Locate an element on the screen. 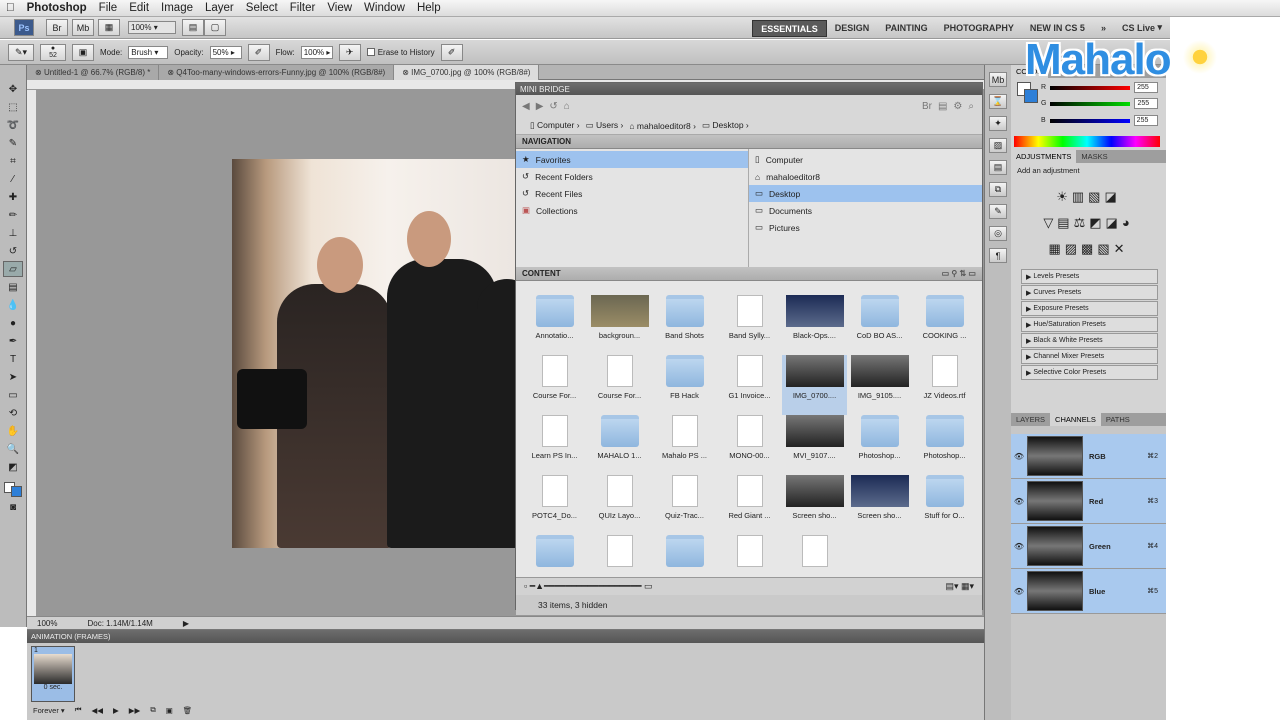 The width and height of the screenshot is (1280, 720). loop-select: Forever ▾ is located at coordinates (49, 710).